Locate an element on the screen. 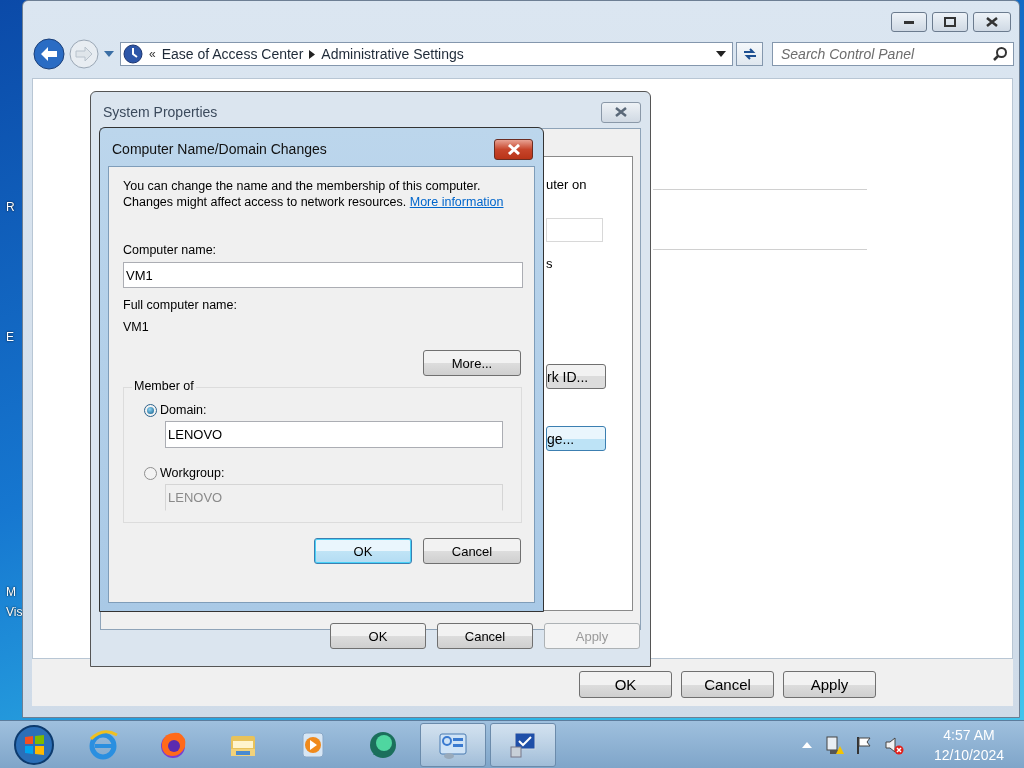  description-text: You can change the name and the membership of this computer. Changes might affect access to network resources. More information is located at coordinates (314, 194).